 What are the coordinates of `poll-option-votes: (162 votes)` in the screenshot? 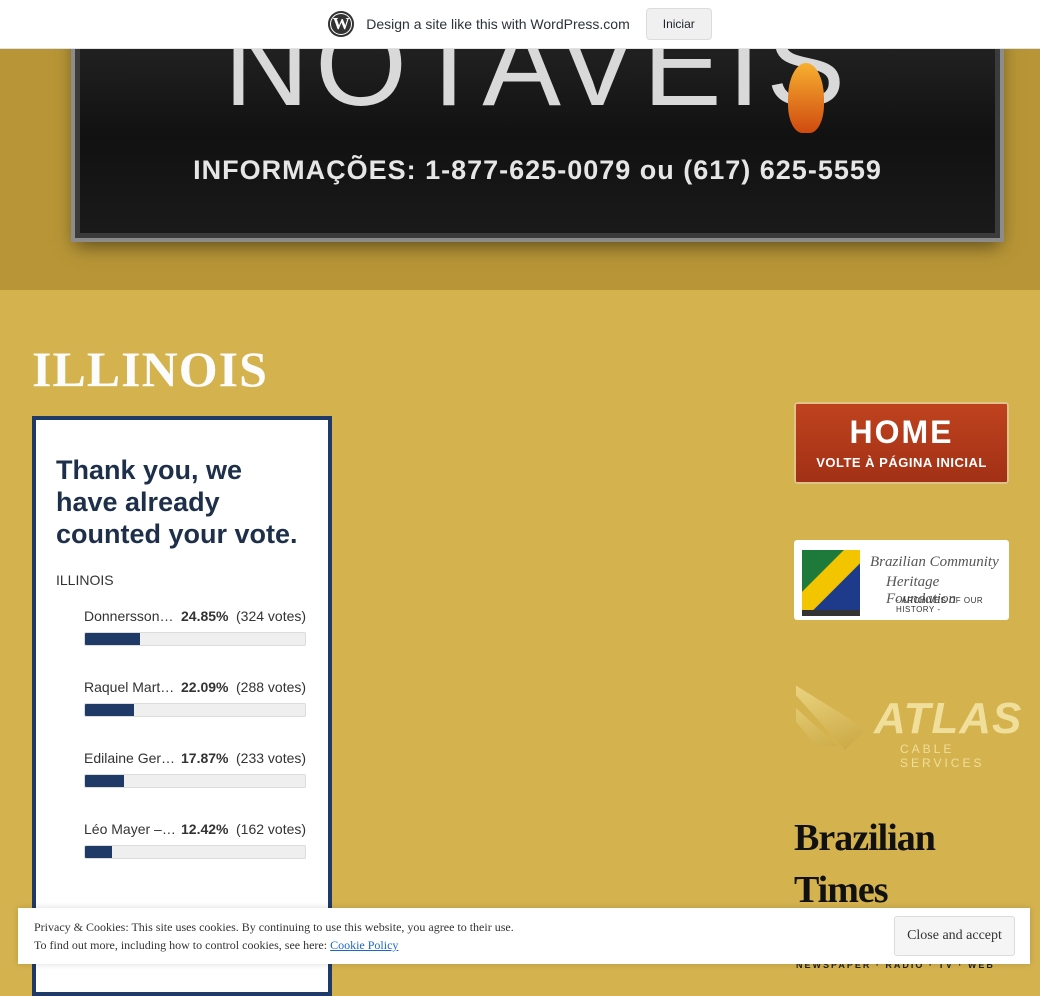 It's located at (271, 829).